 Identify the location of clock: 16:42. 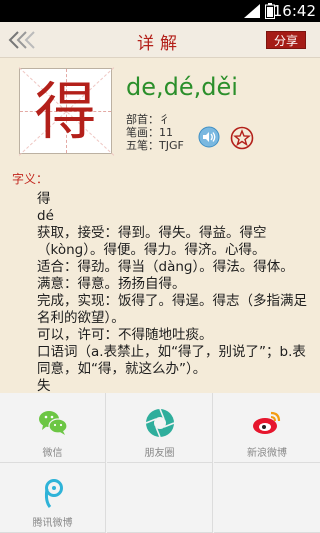
(294, 11).